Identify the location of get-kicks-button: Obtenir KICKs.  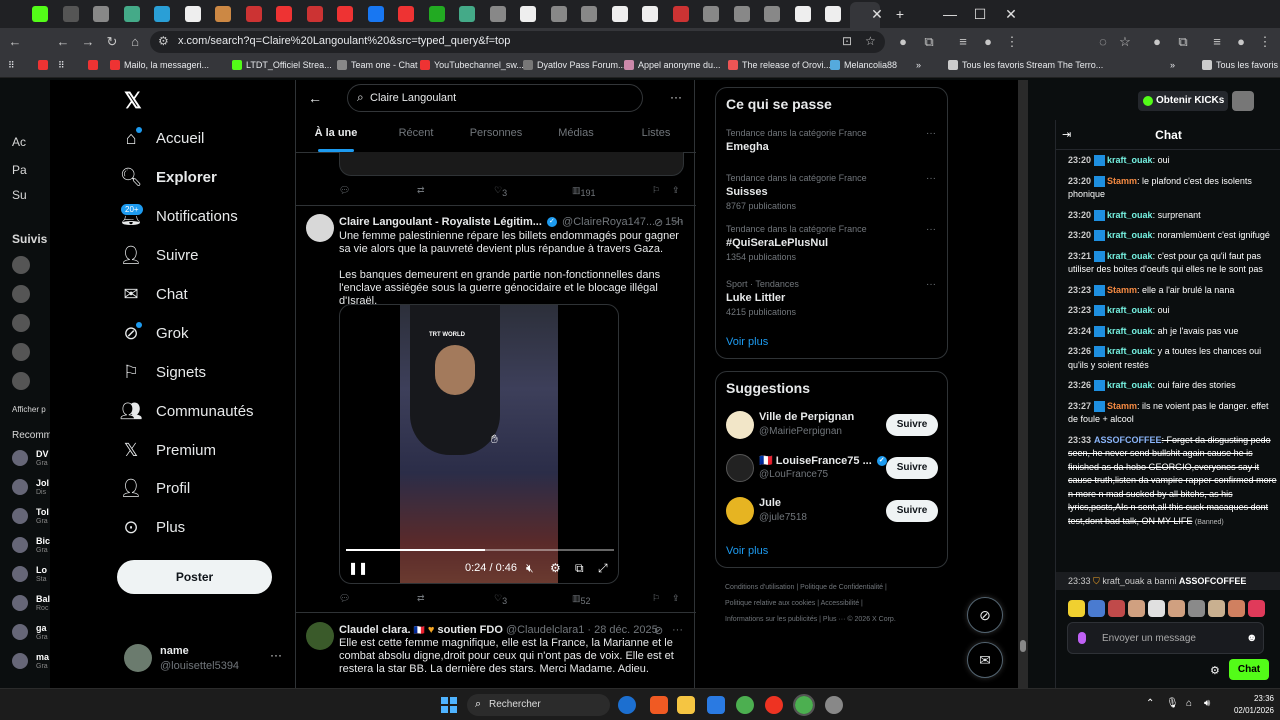
(1183, 101).